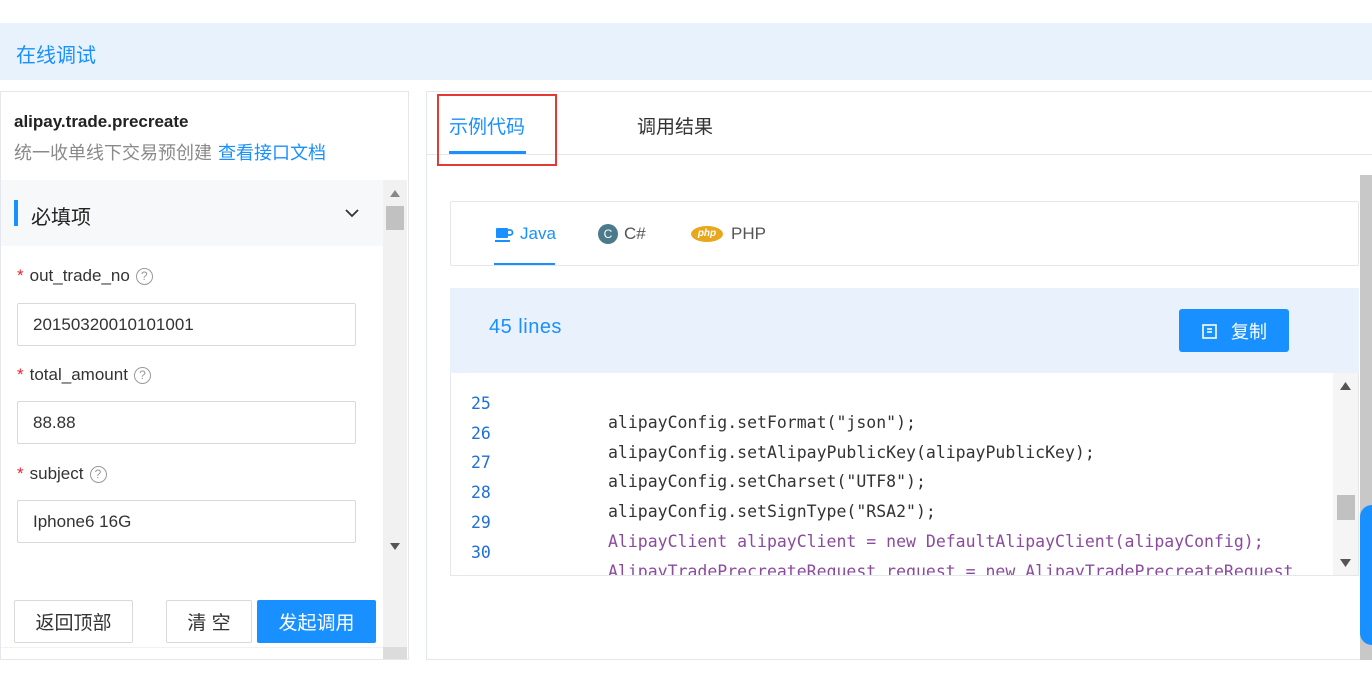  I want to click on csharp-icon: C, so click(608, 234).